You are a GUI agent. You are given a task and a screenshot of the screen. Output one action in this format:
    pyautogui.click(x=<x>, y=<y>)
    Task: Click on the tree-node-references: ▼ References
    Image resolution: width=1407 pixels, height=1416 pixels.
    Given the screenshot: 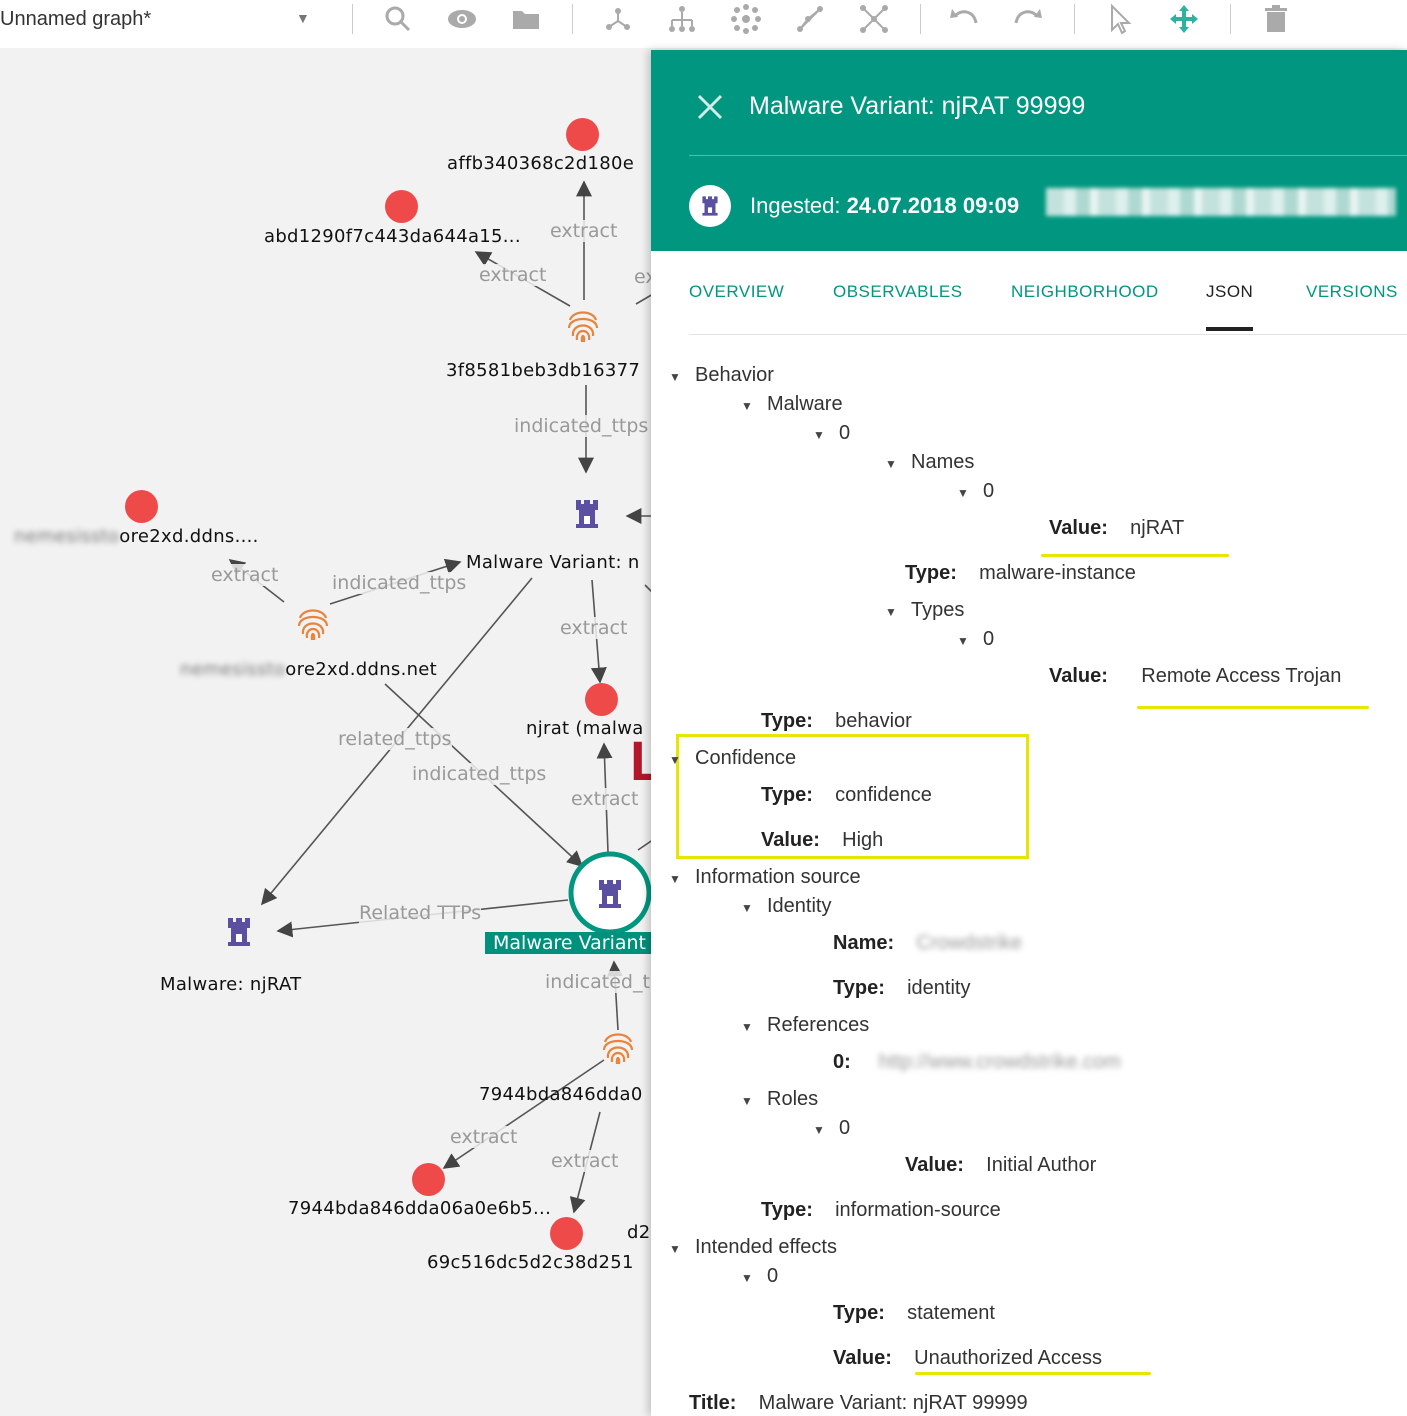 What is the action you would take?
    pyautogui.click(x=805, y=1025)
    